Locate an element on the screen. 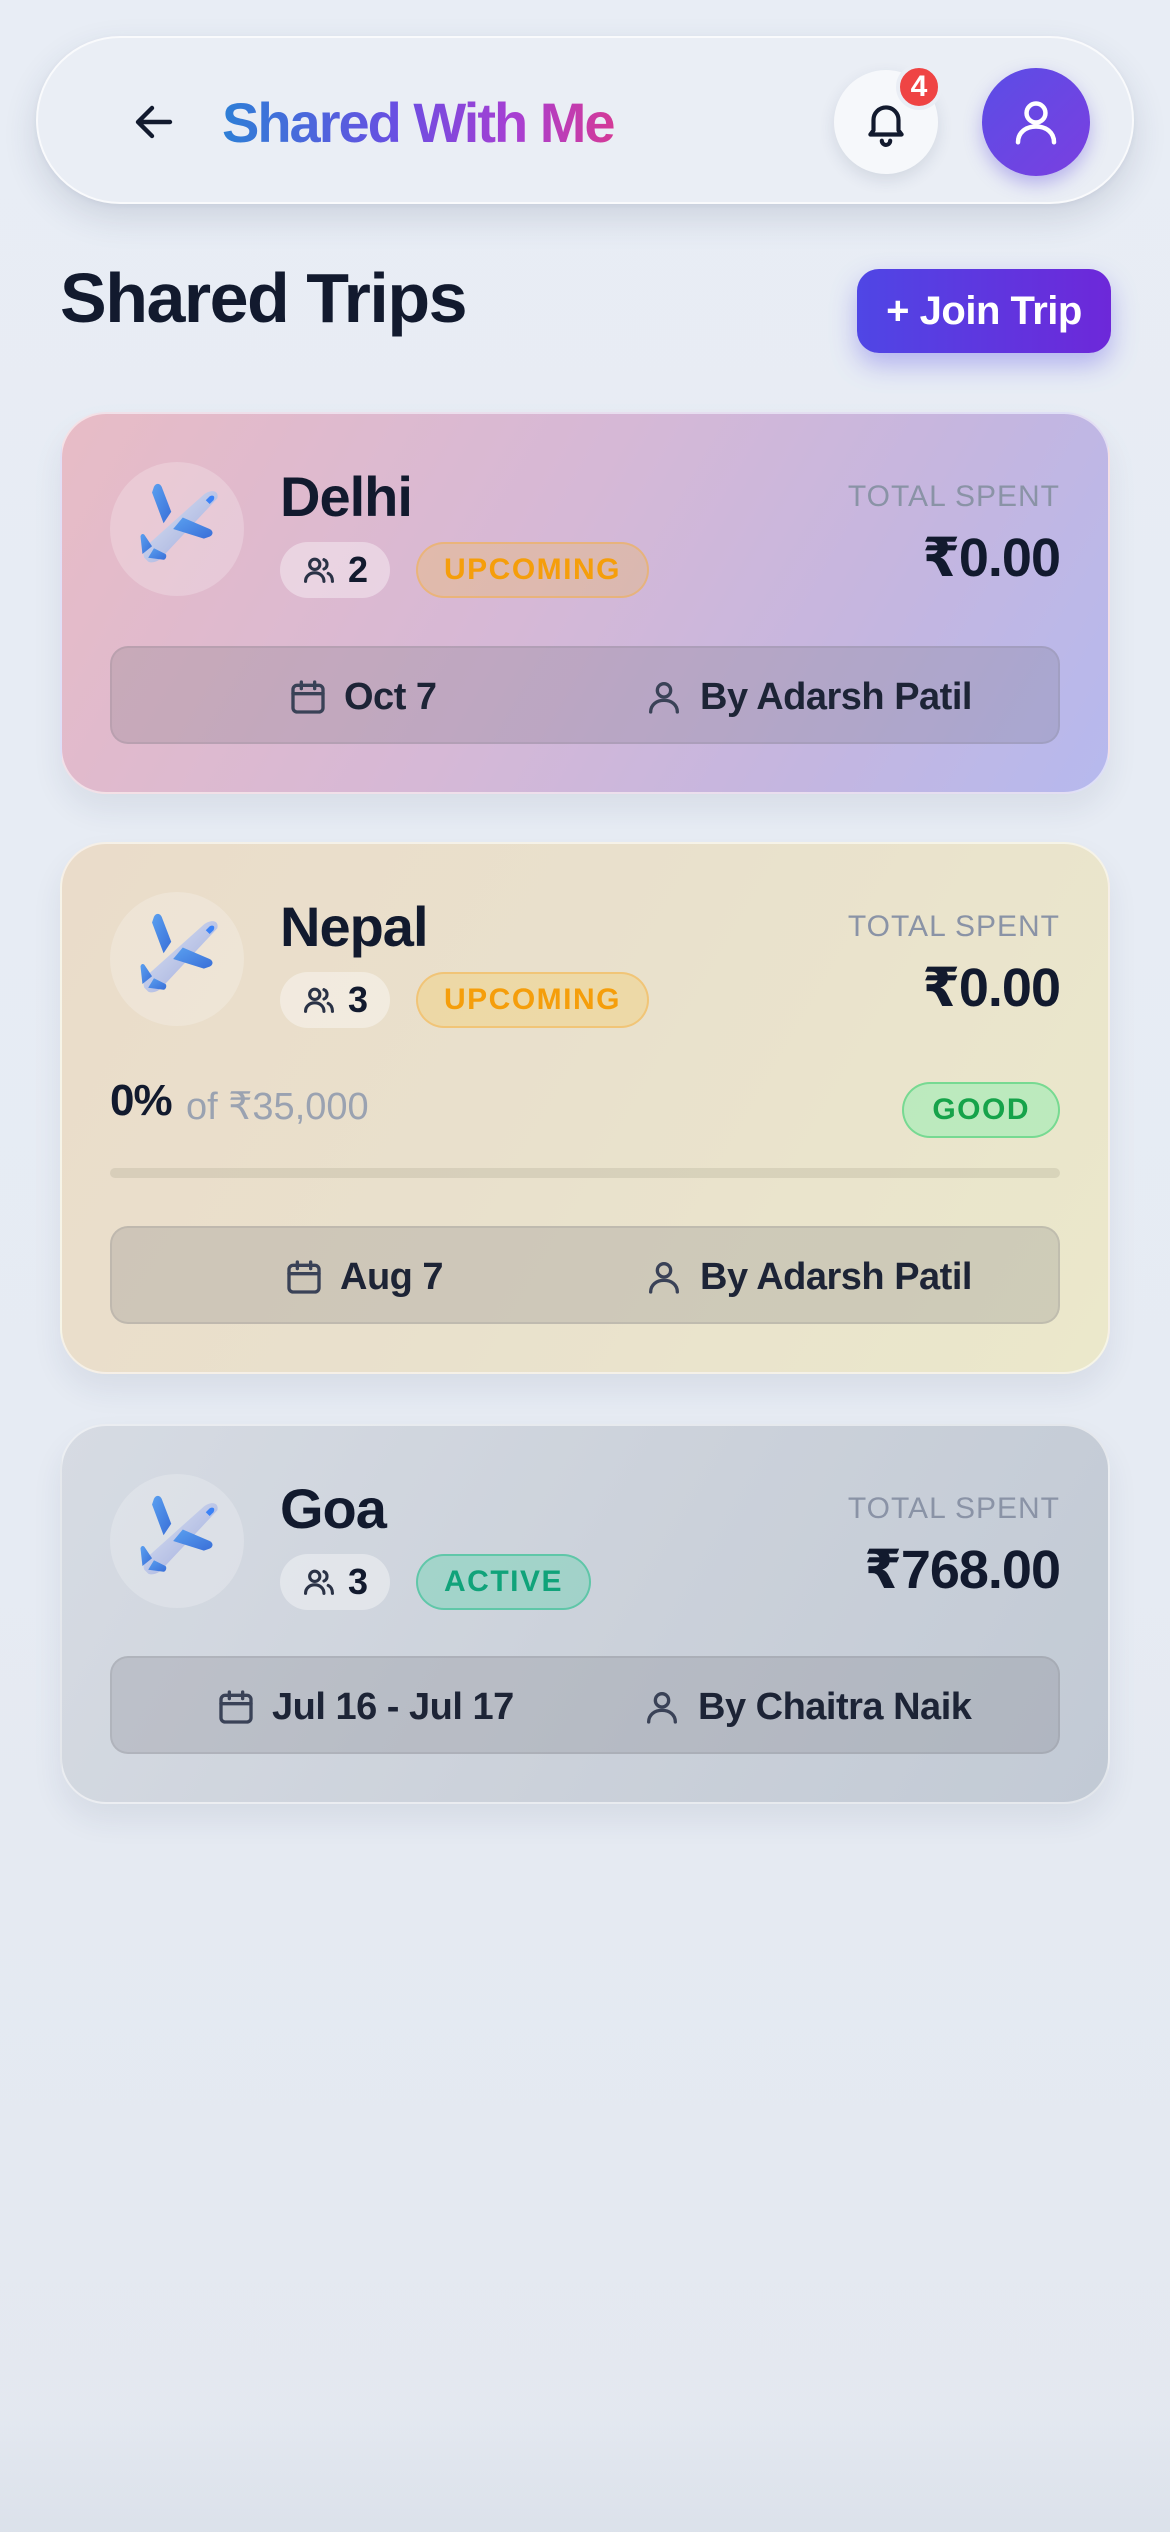 This screenshot has height=2532, width=1170. join-trip-button: + Join Trip is located at coordinates (984, 311).